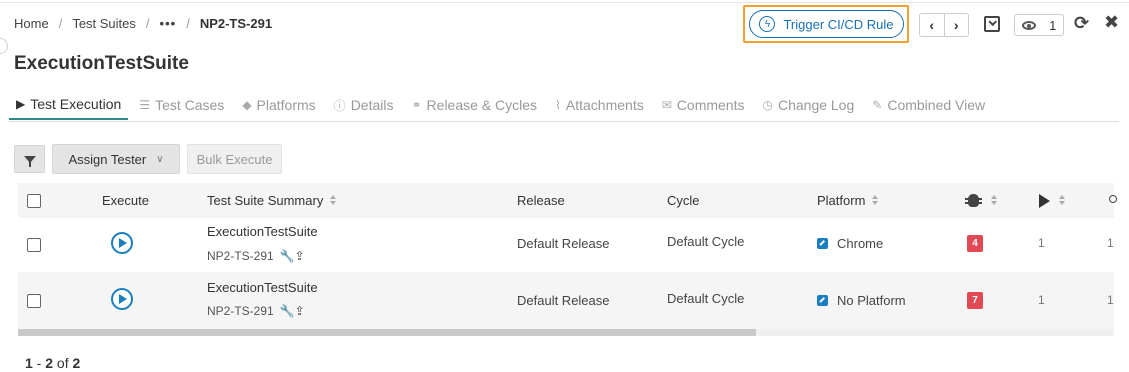 The height and width of the screenshot is (372, 1129). I want to click on tab-test-execution: ▶ Test Execution, so click(69, 105).